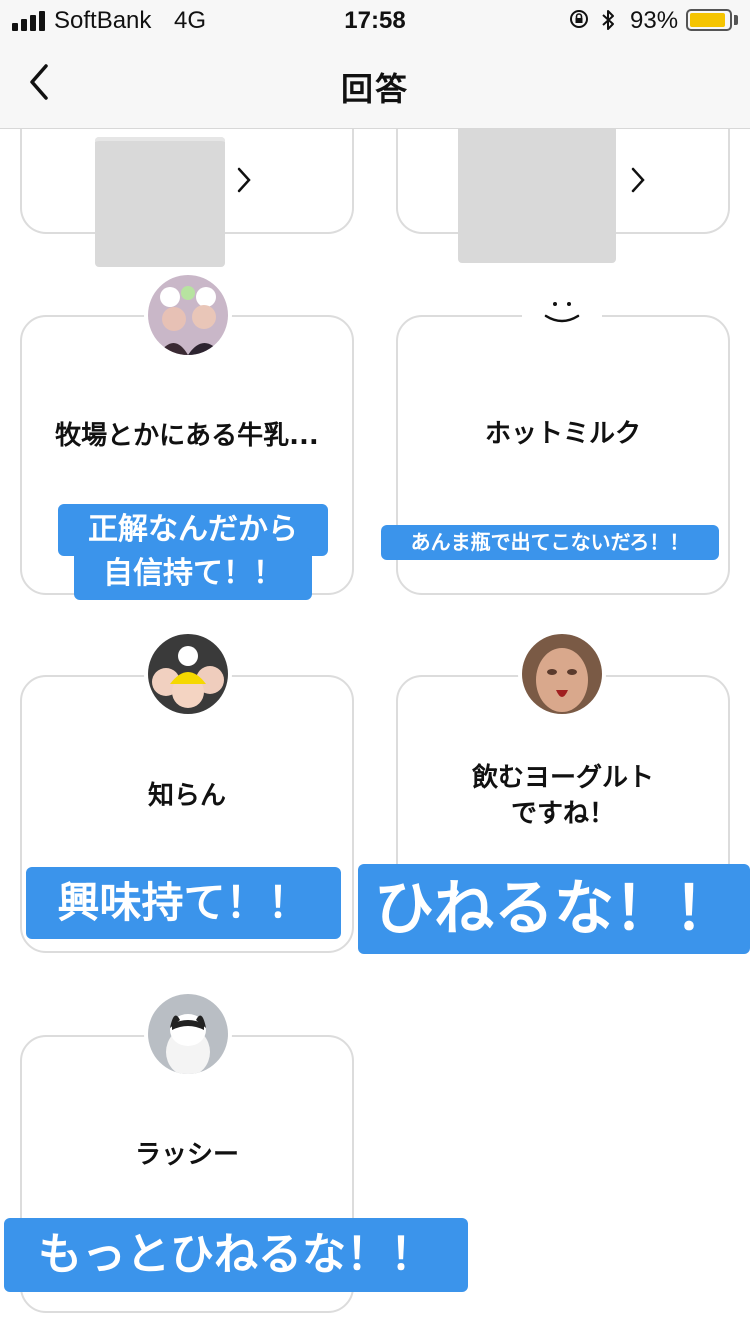 This screenshot has height=1334, width=750. What do you see at coordinates (554, 909) in the screenshot?
I see `reply-caption: ひねるな！！` at bounding box center [554, 909].